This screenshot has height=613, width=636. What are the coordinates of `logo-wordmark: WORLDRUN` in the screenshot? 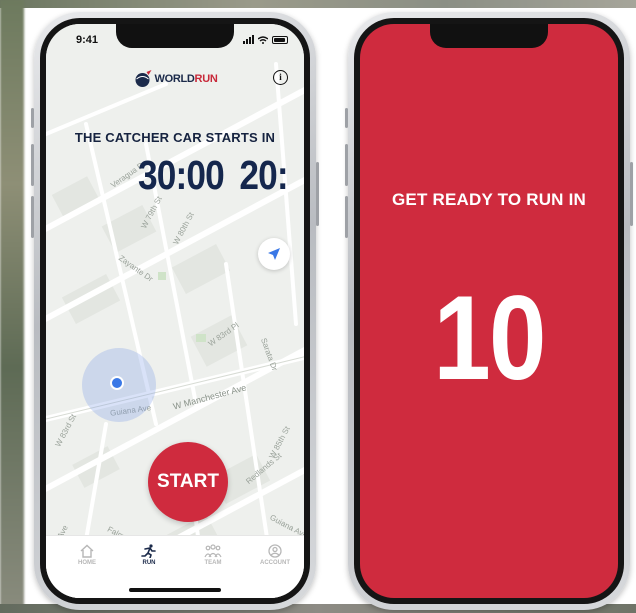 It's located at (186, 79).